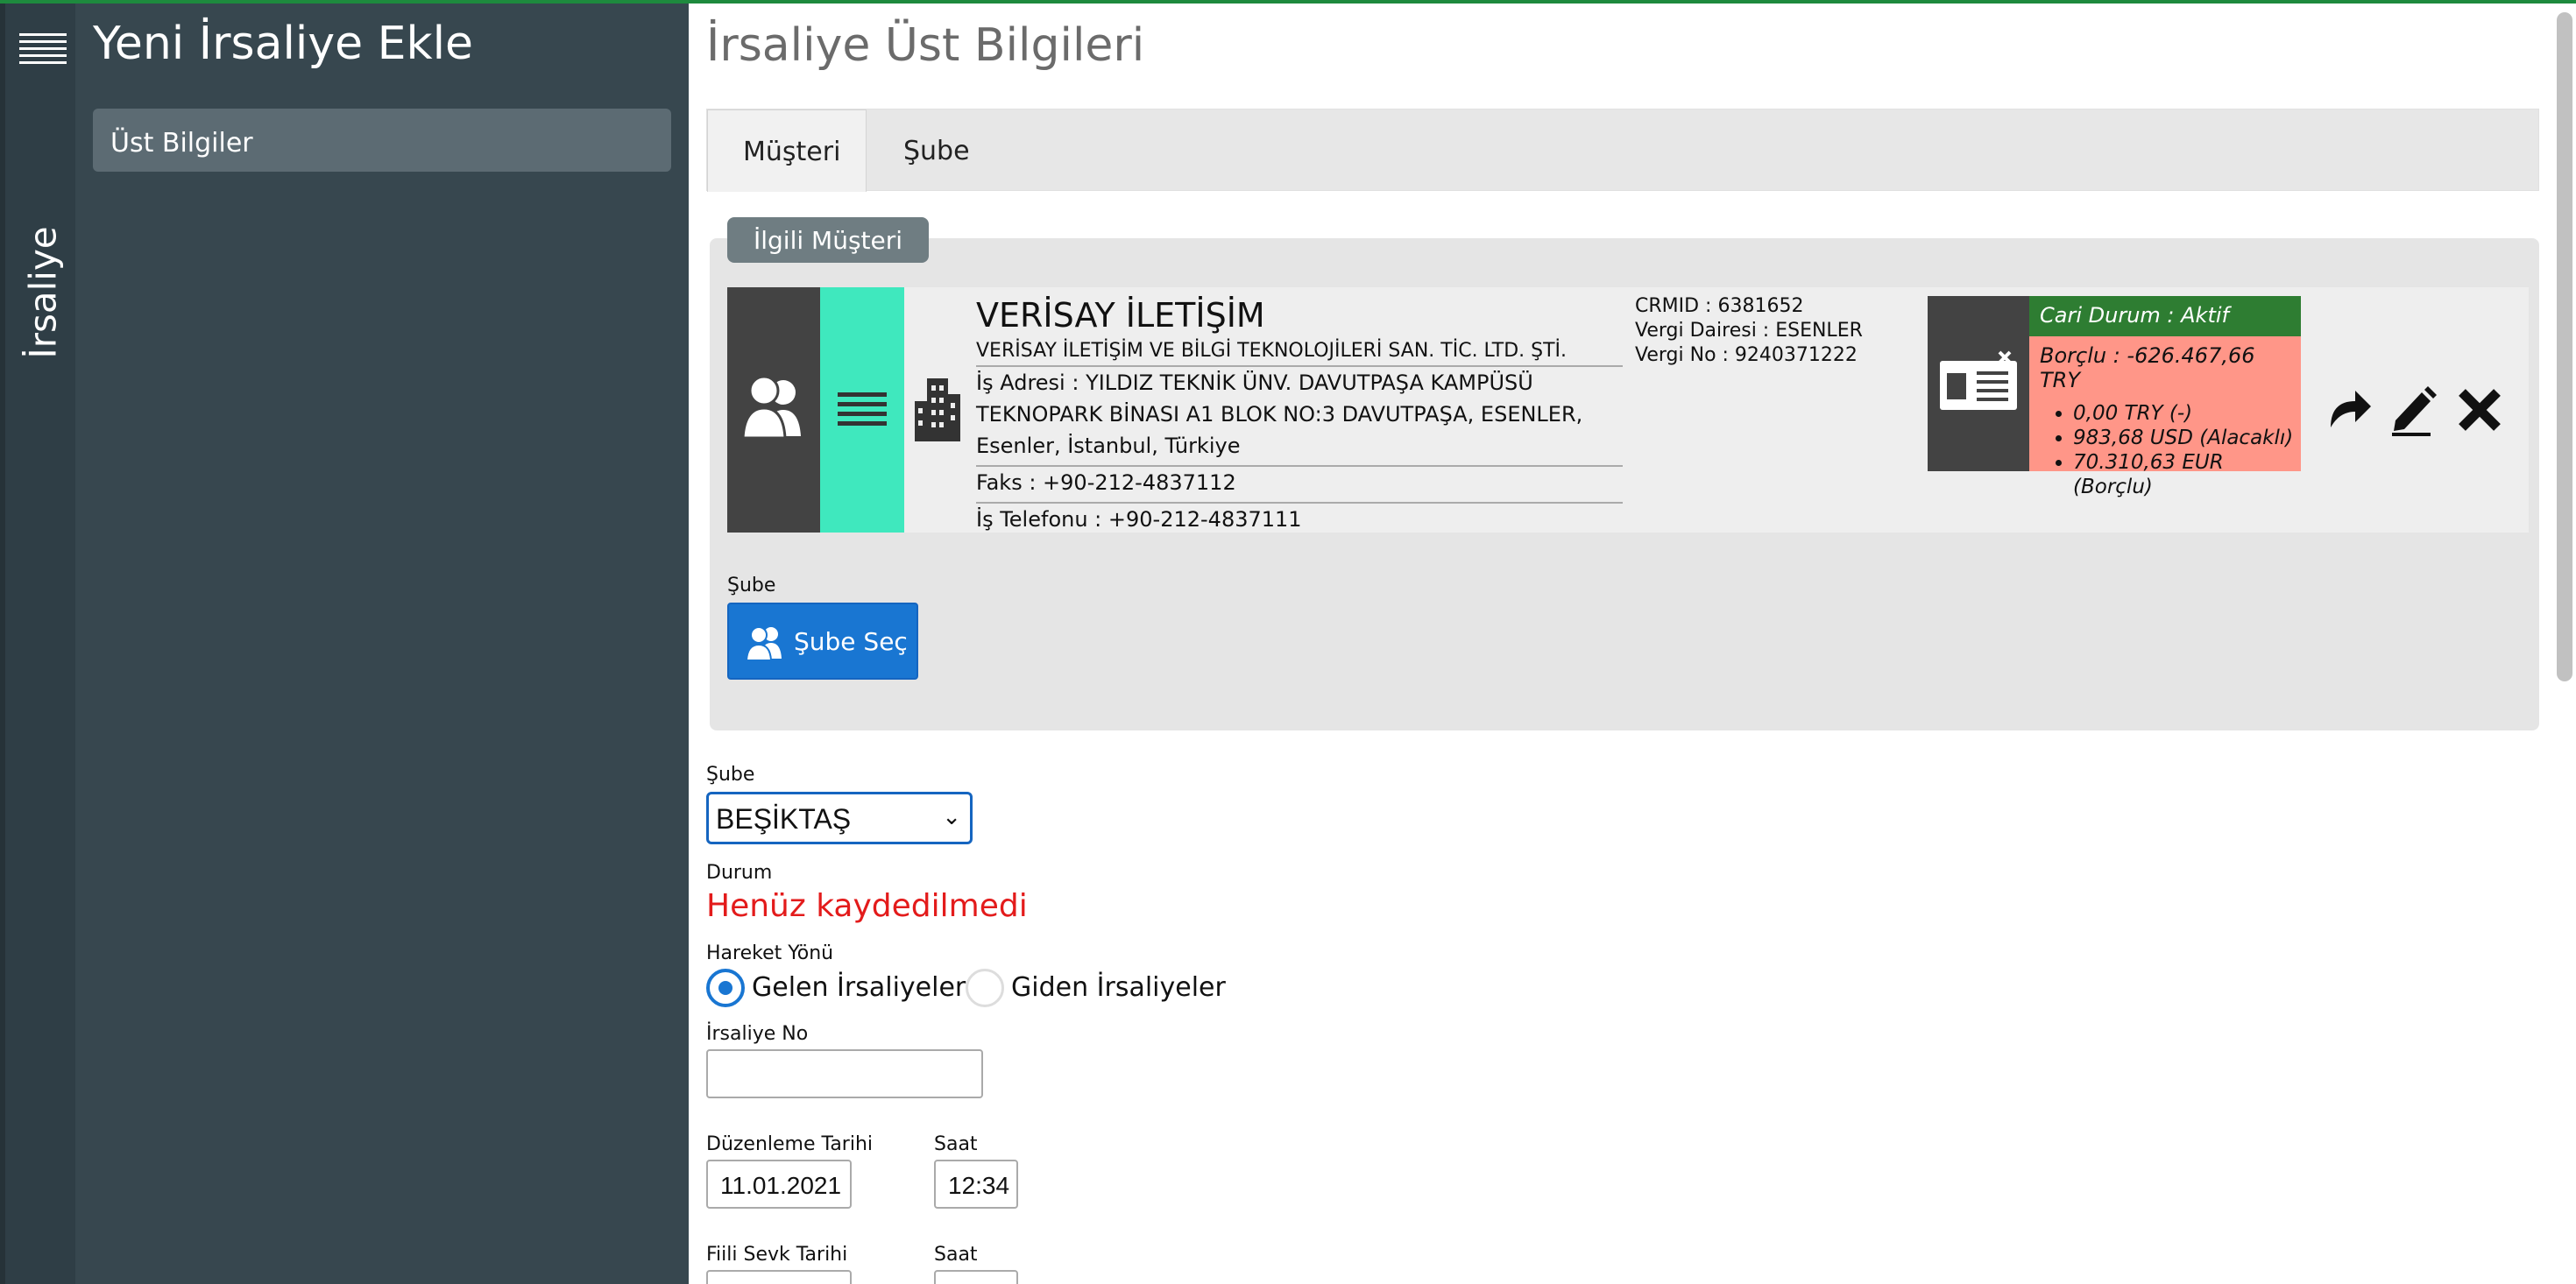  Describe the element at coordinates (43, 51) in the screenshot. I see `hamburger-menu-icon` at that location.